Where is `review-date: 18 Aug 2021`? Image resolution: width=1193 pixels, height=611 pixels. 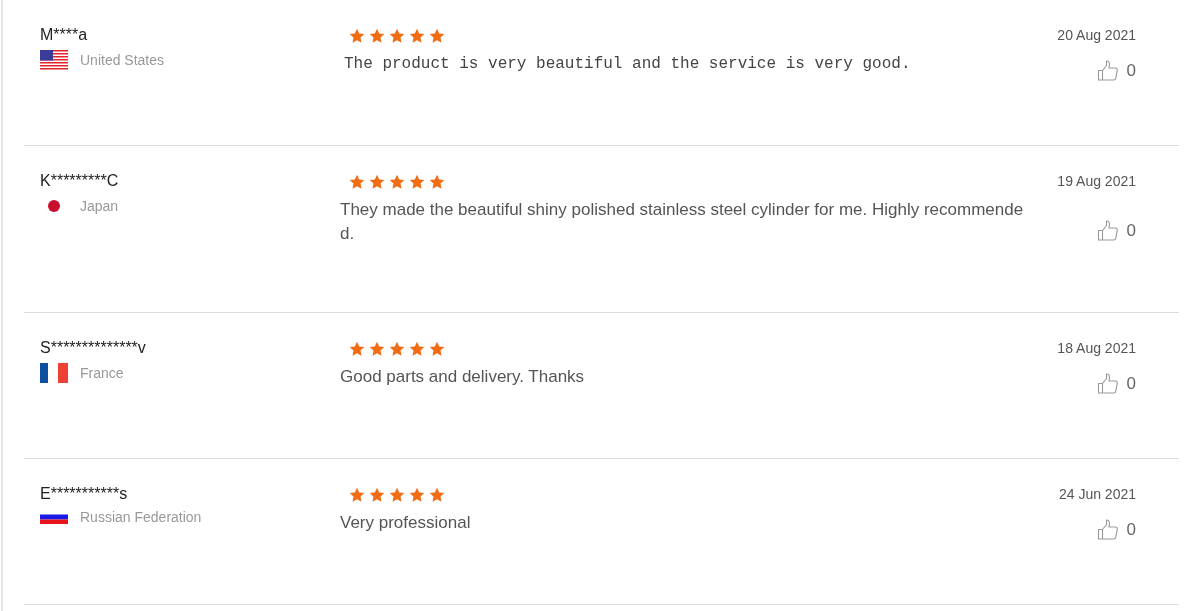 review-date: 18 Aug 2021 is located at coordinates (1096, 348).